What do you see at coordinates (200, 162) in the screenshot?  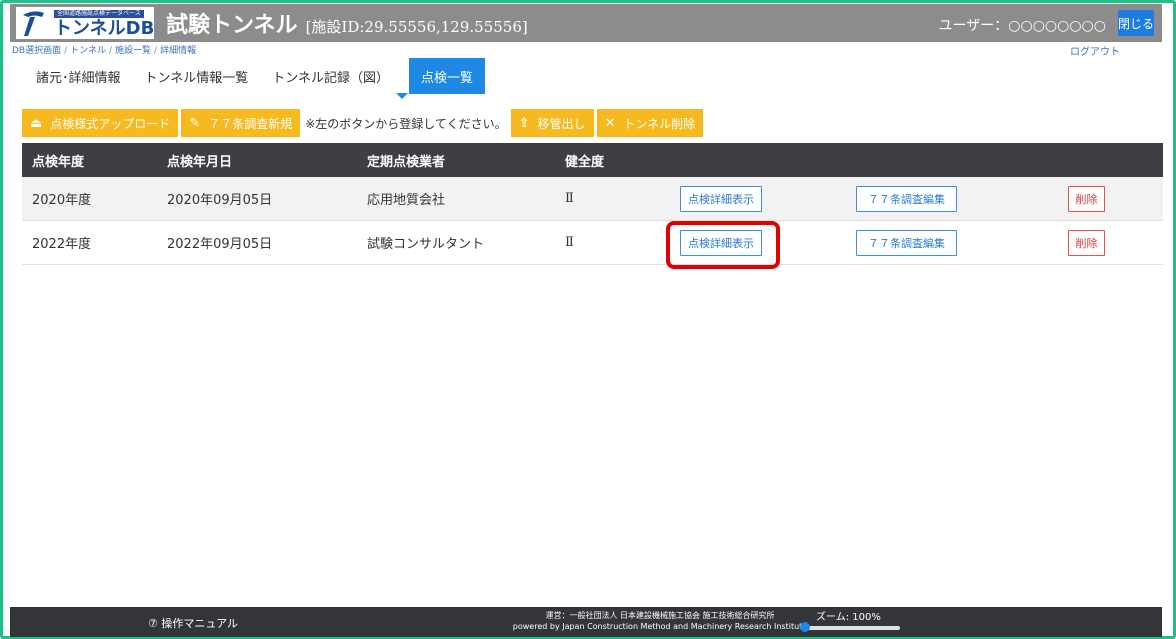 I see `column-header-date: 点検年月日` at bounding box center [200, 162].